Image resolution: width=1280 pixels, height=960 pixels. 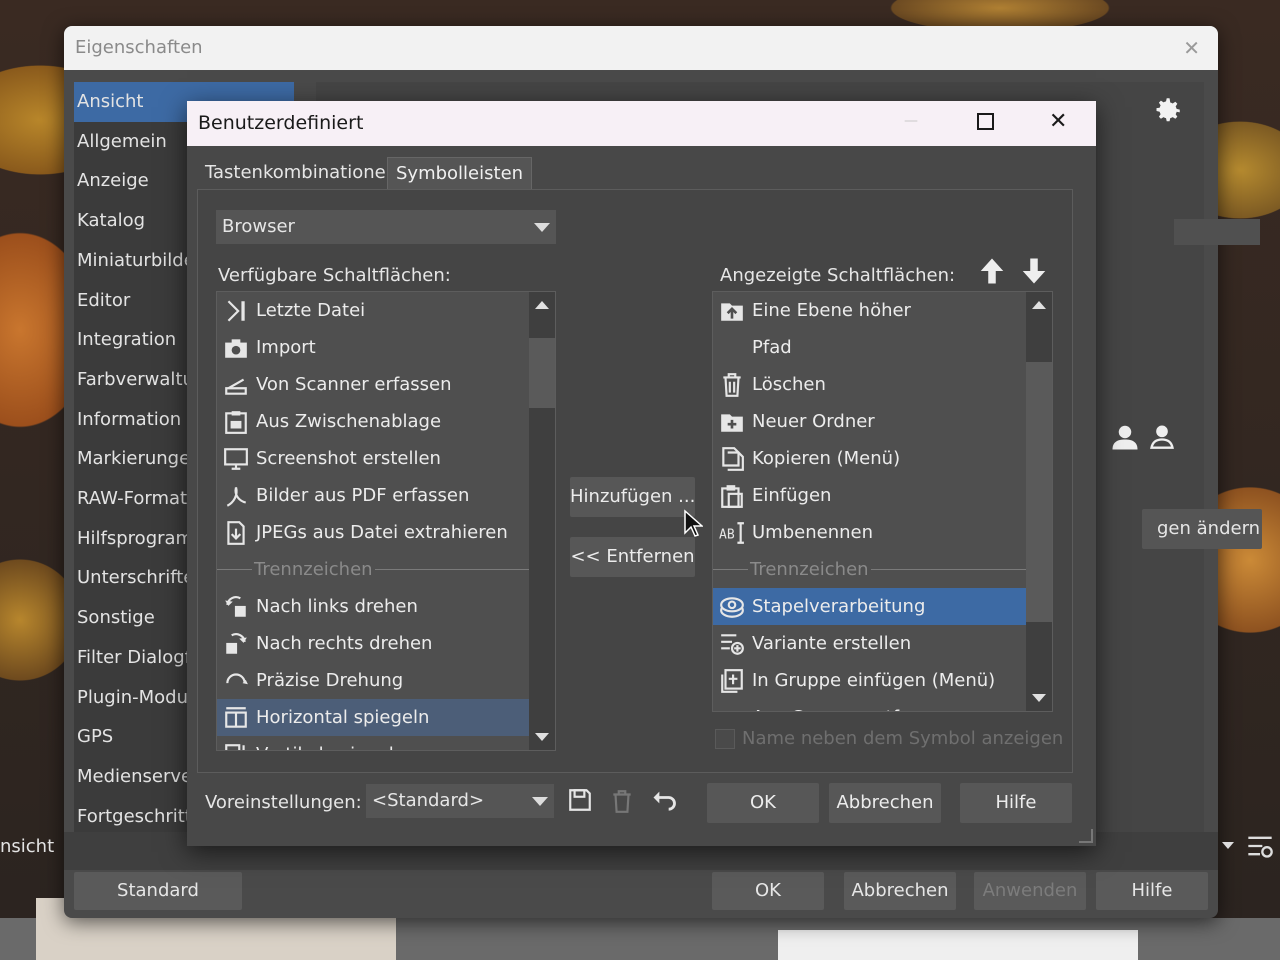 I want to click on change-button: gen ändern, so click(x=1202, y=529).